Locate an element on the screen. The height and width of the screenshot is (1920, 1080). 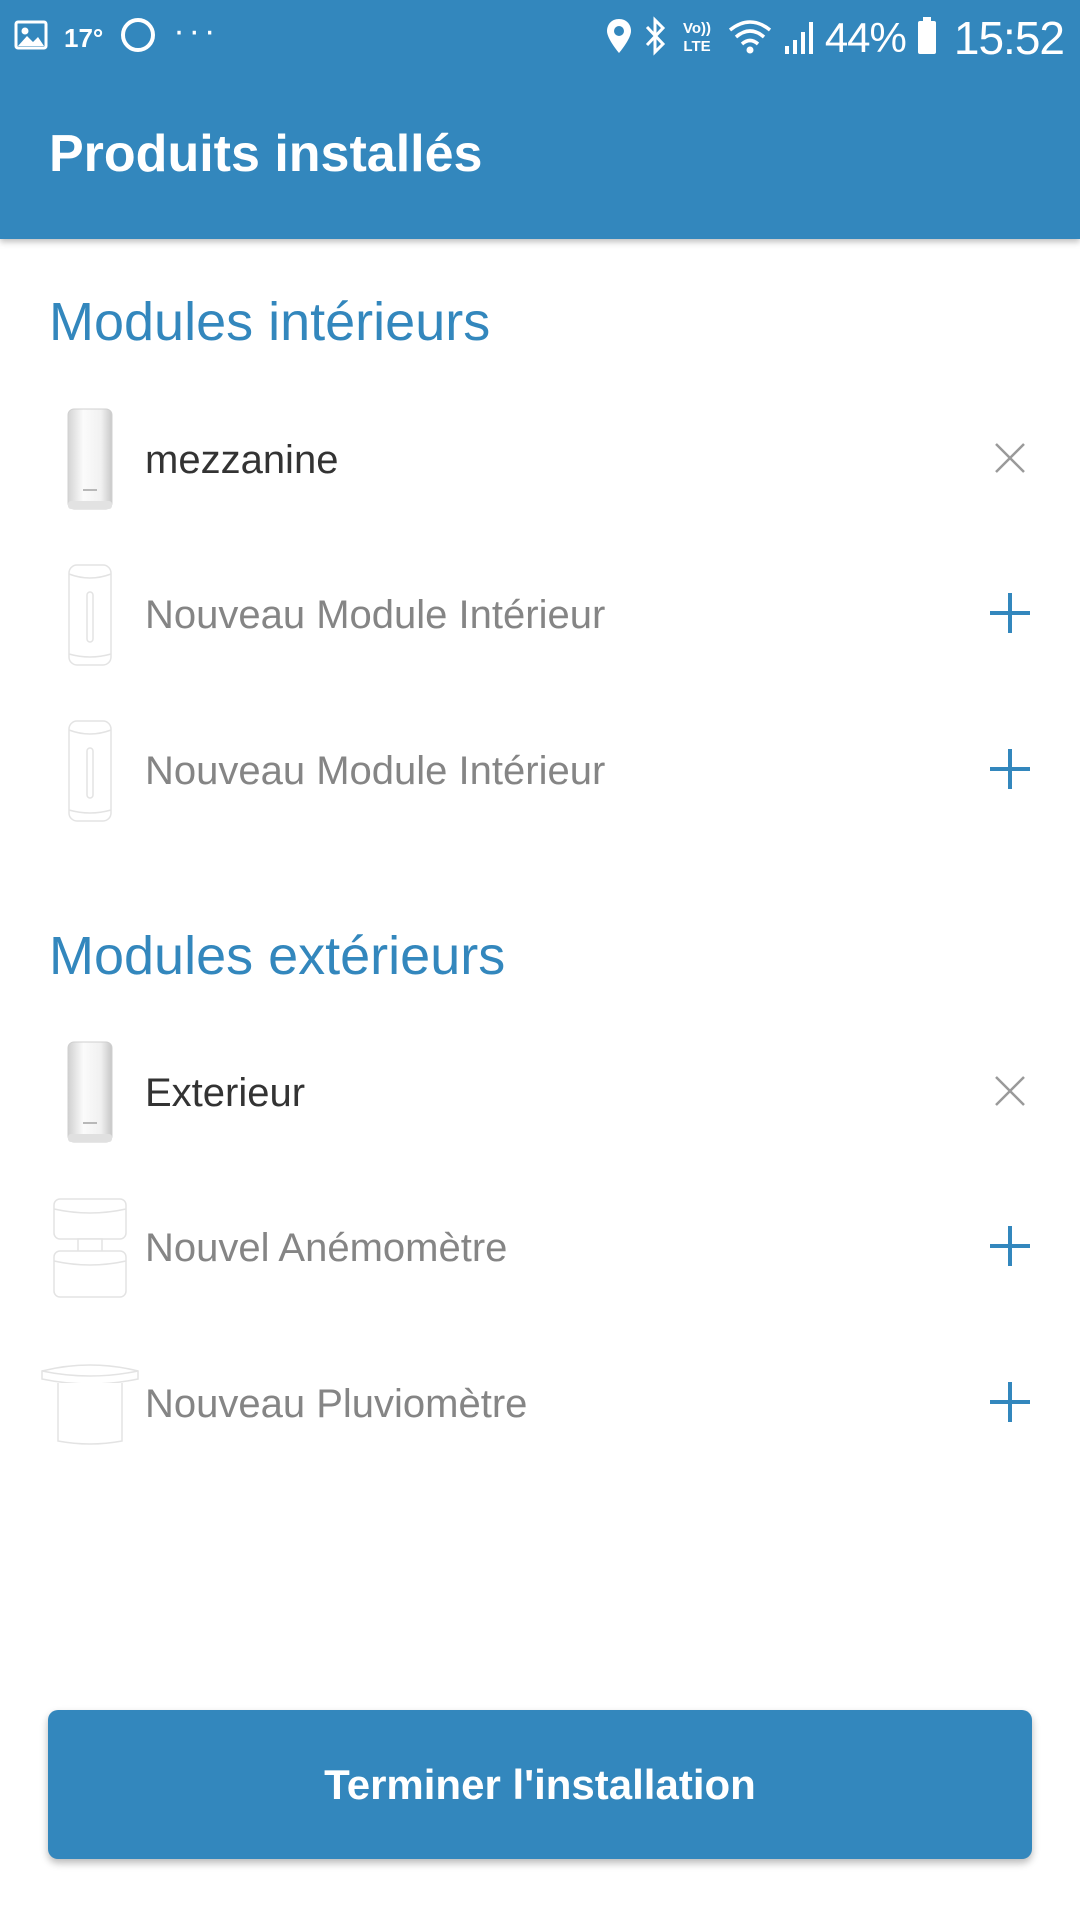
module-row-exterieur: Exterieur is located at coordinates (540, 1093).